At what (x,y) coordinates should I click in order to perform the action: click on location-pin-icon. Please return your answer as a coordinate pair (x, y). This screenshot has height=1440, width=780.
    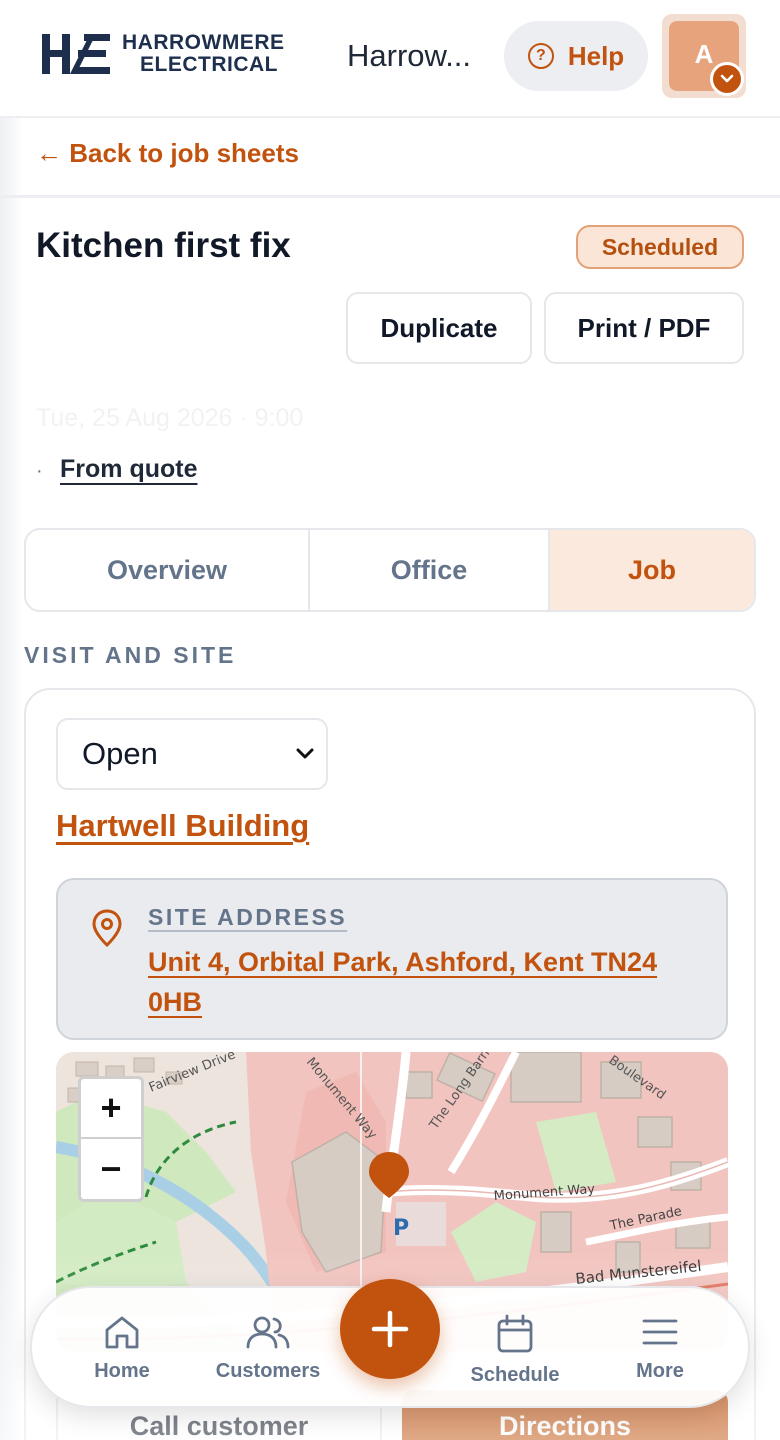
    Looking at the image, I should click on (107, 928).